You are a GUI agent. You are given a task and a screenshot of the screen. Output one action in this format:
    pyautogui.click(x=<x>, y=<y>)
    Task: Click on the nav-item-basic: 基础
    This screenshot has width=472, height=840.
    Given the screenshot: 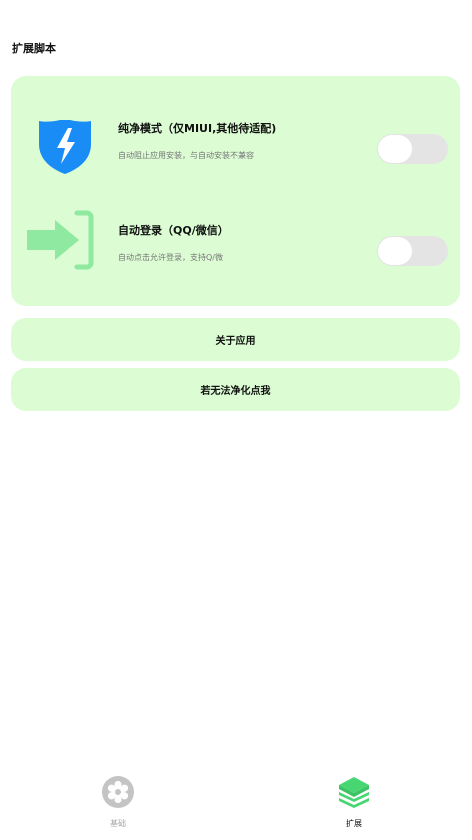 What is the action you would take?
    pyautogui.click(x=118, y=804)
    